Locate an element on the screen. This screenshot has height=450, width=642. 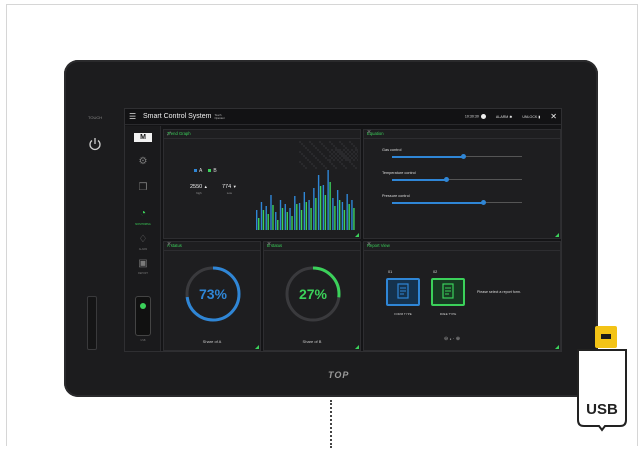
sidebar-item-report: ▣ is located at coordinates (143, 264).